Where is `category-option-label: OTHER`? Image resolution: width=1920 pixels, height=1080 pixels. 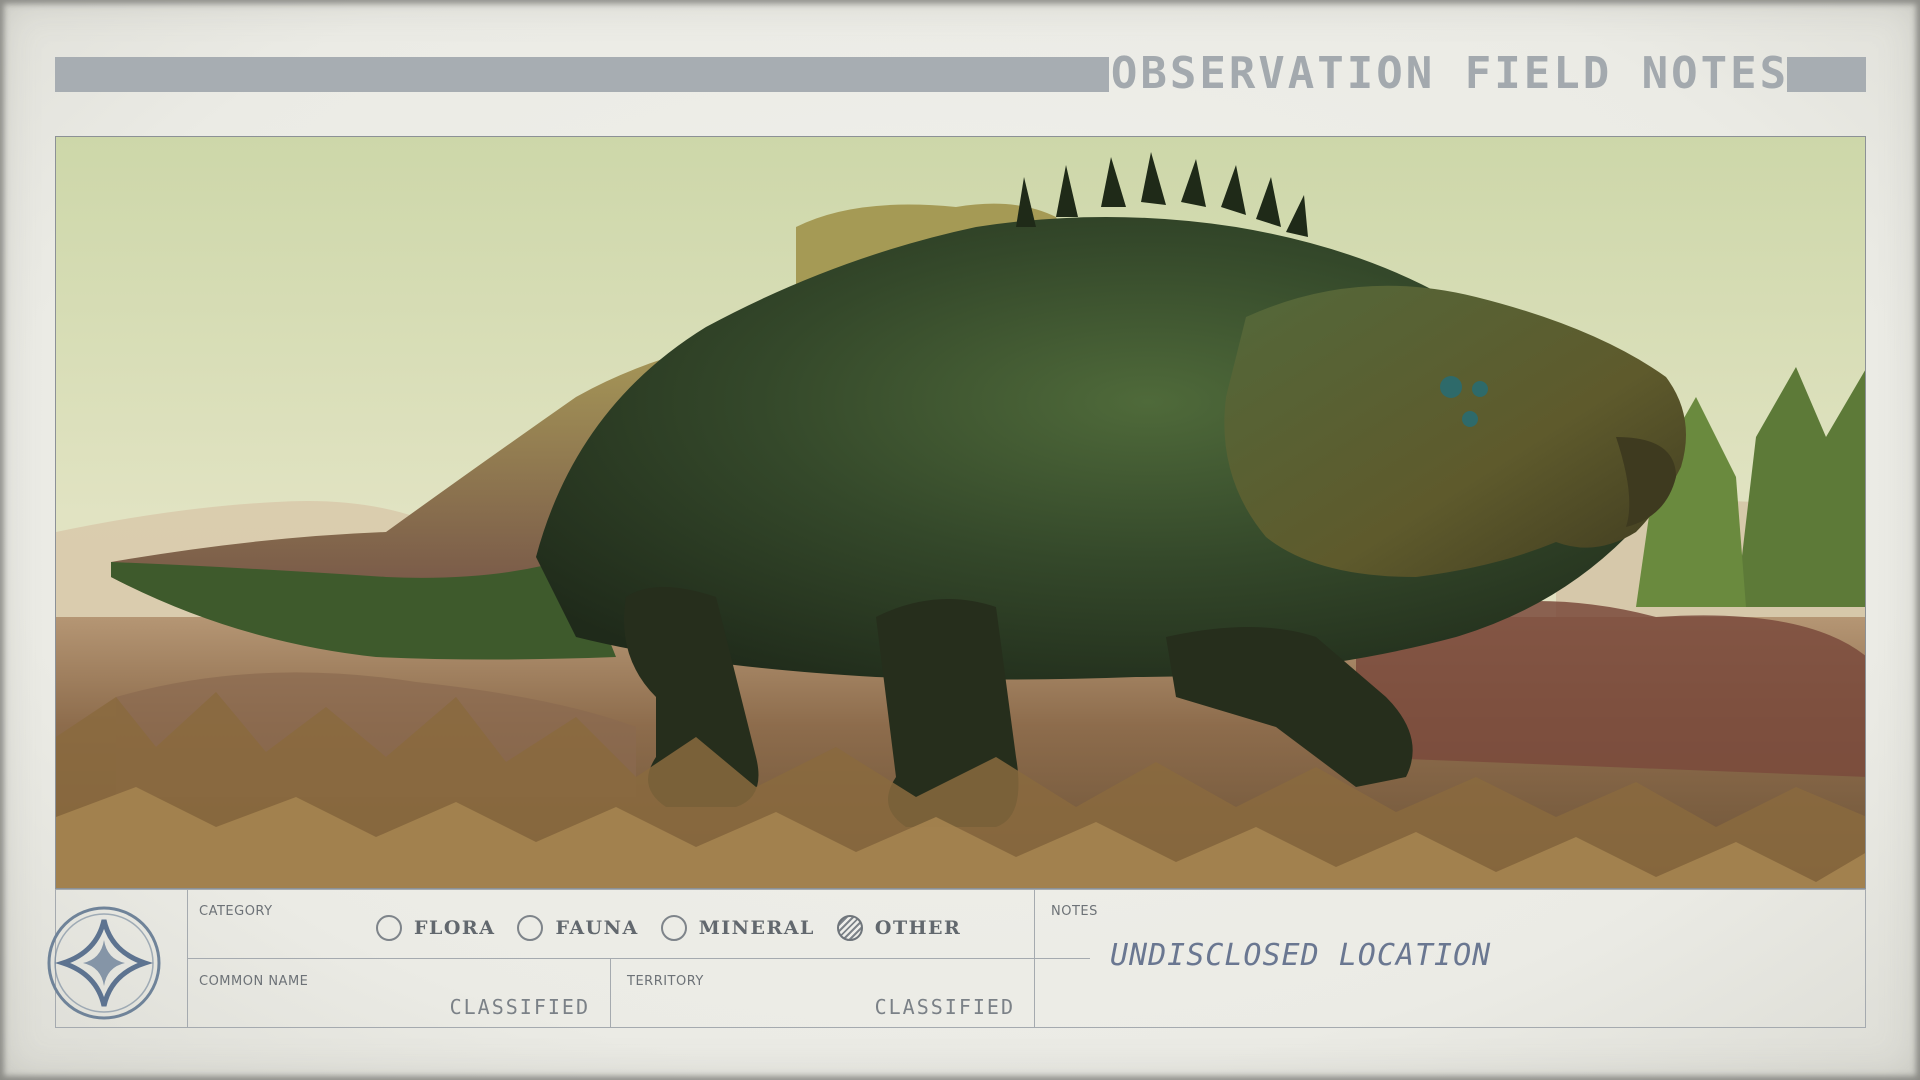
category-option-label: OTHER is located at coordinates (918, 928).